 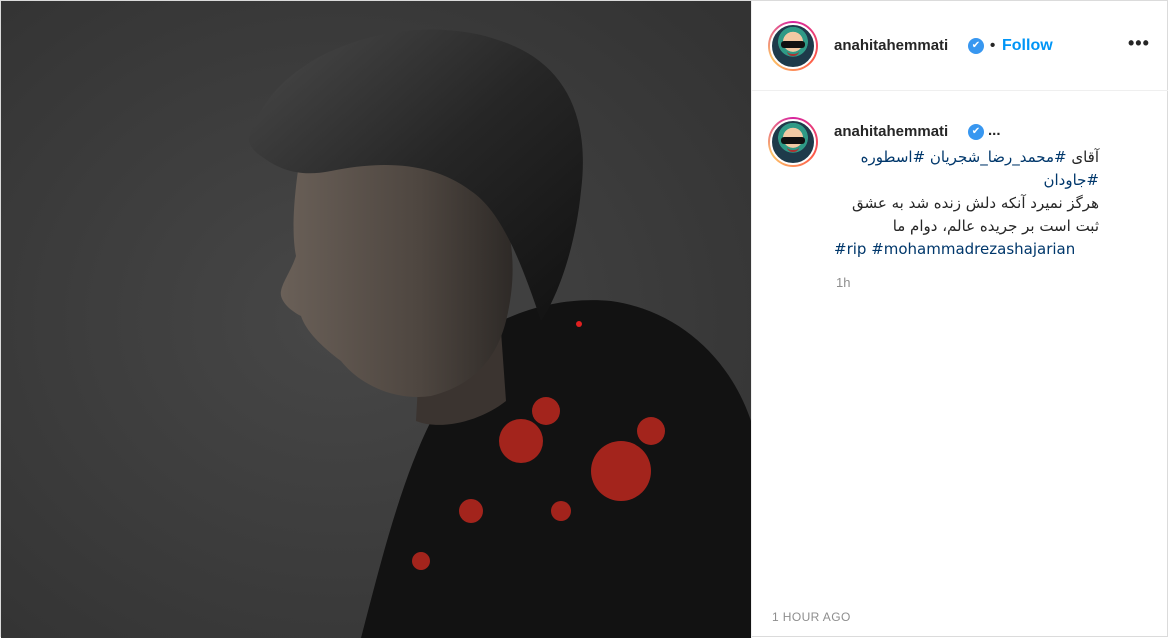 What do you see at coordinates (1071, 180) in the screenshot?
I see `hashtag-link: #جاودان` at bounding box center [1071, 180].